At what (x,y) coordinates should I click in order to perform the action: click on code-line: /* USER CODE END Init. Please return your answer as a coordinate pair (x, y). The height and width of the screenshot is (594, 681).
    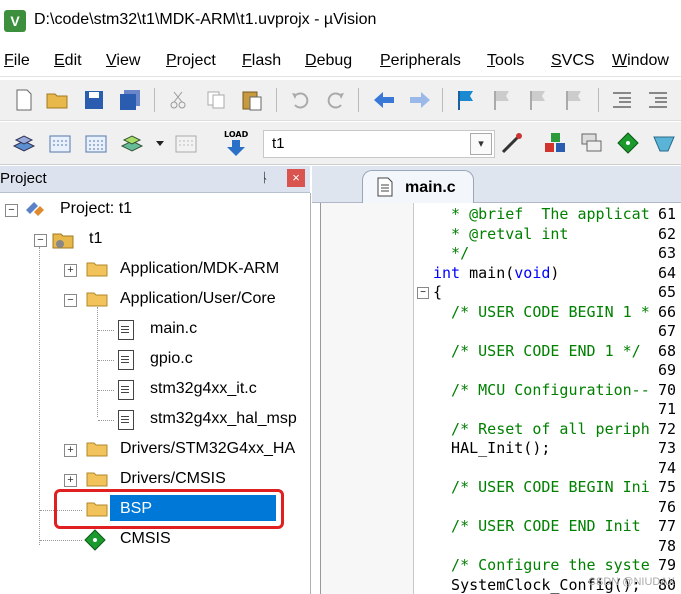
    Looking at the image, I should click on (537, 526).